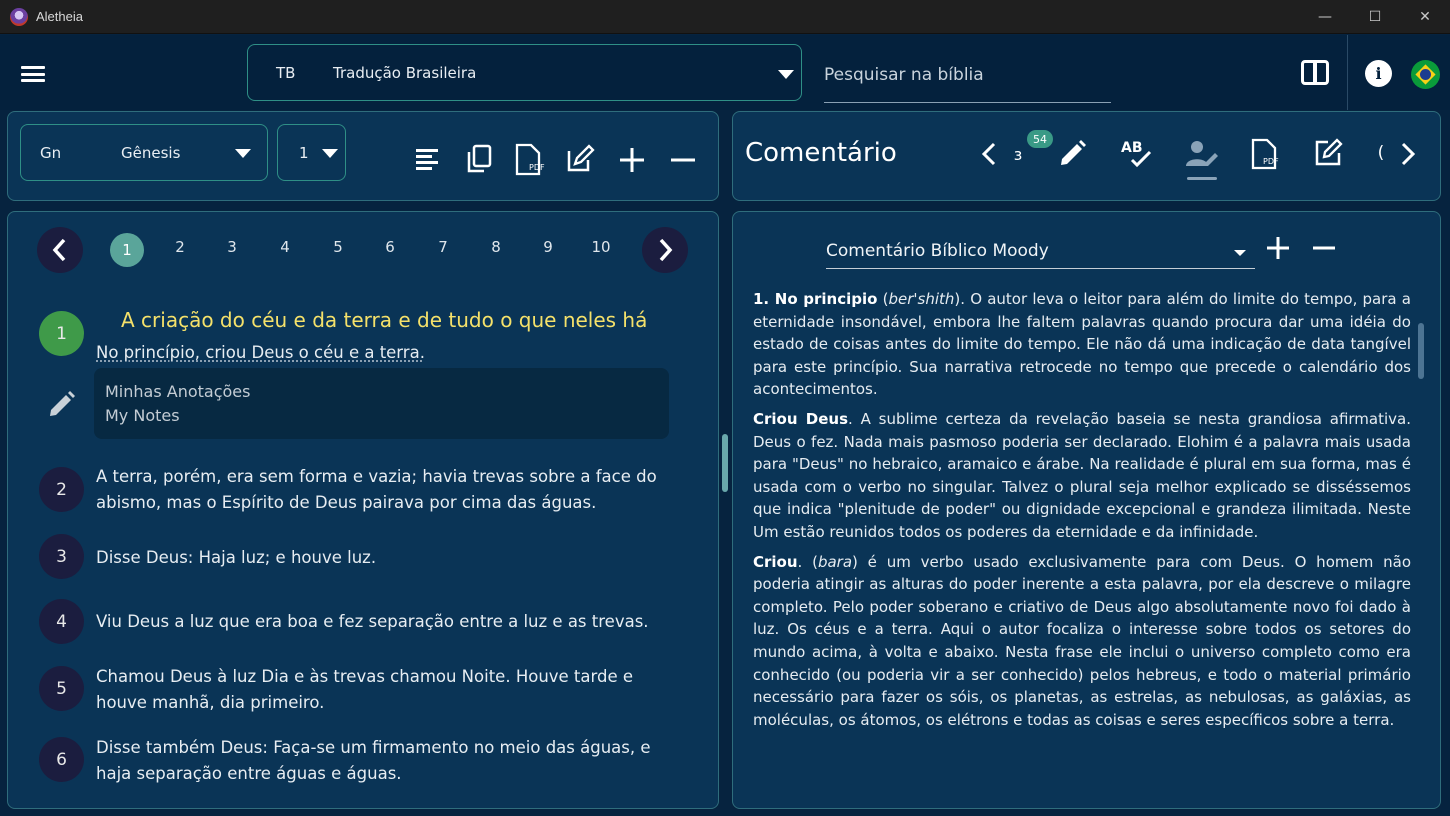  What do you see at coordinates (59, 16) in the screenshot?
I see `window-title: Aletheia` at bounding box center [59, 16].